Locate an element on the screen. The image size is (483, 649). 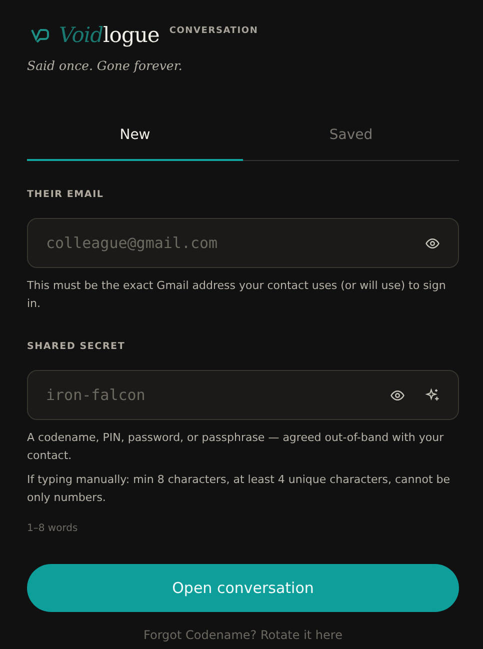
tab: Saved is located at coordinates (351, 144).